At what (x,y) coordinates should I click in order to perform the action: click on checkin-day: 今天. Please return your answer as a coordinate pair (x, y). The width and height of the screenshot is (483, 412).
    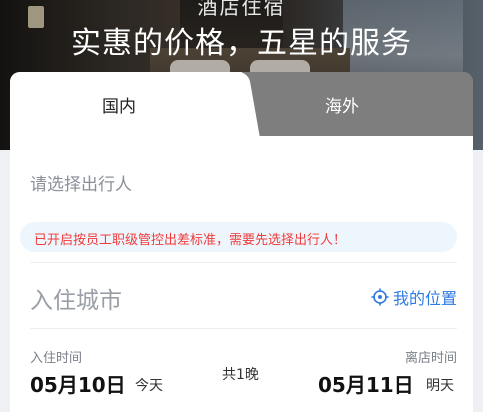
    Looking at the image, I should click on (149, 386).